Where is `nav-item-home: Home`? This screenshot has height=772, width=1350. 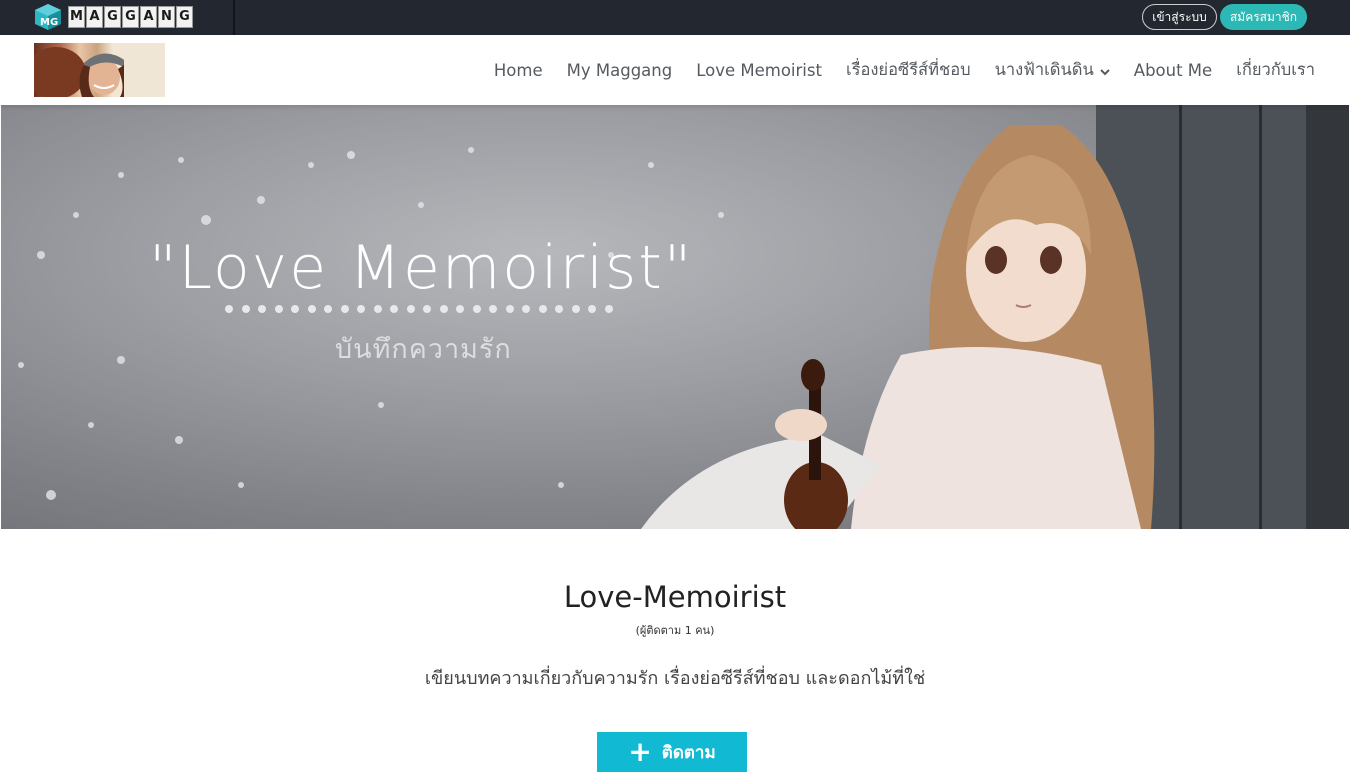 nav-item-home: Home is located at coordinates (518, 70).